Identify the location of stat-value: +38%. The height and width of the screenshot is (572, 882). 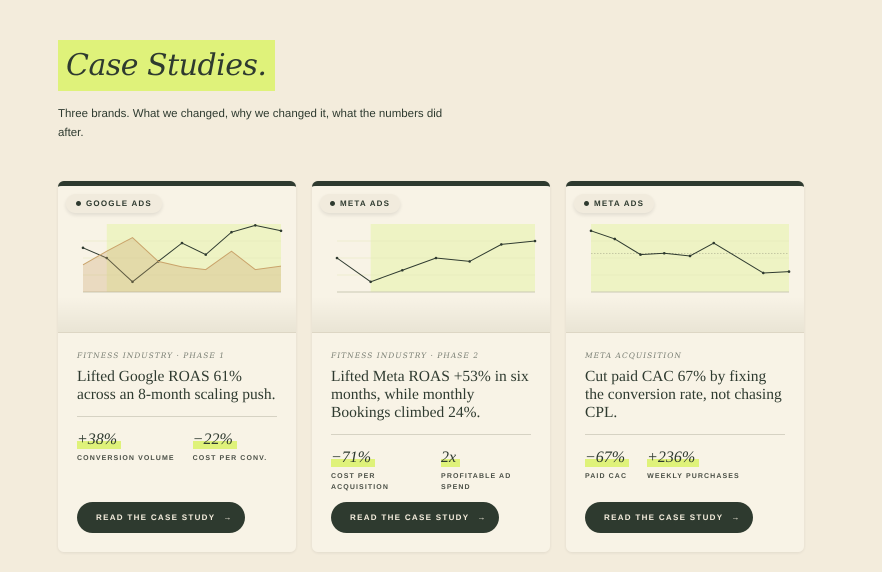
(99, 440).